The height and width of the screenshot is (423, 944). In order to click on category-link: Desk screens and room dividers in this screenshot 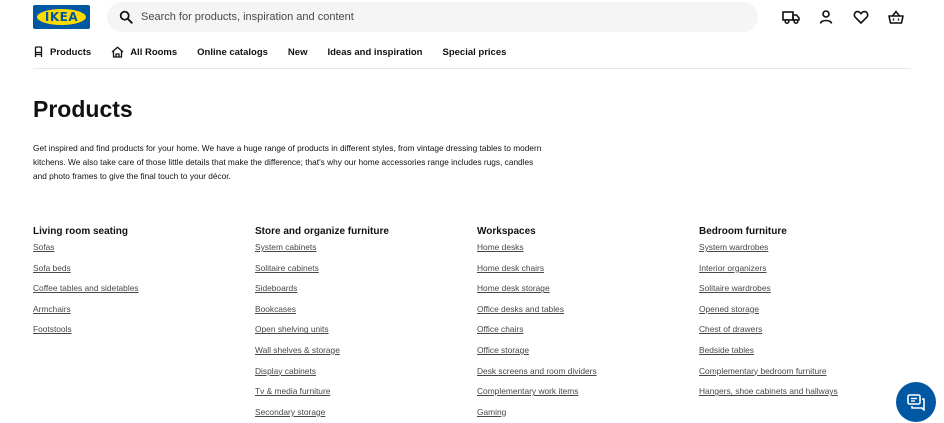, I will do `click(582, 367)`.